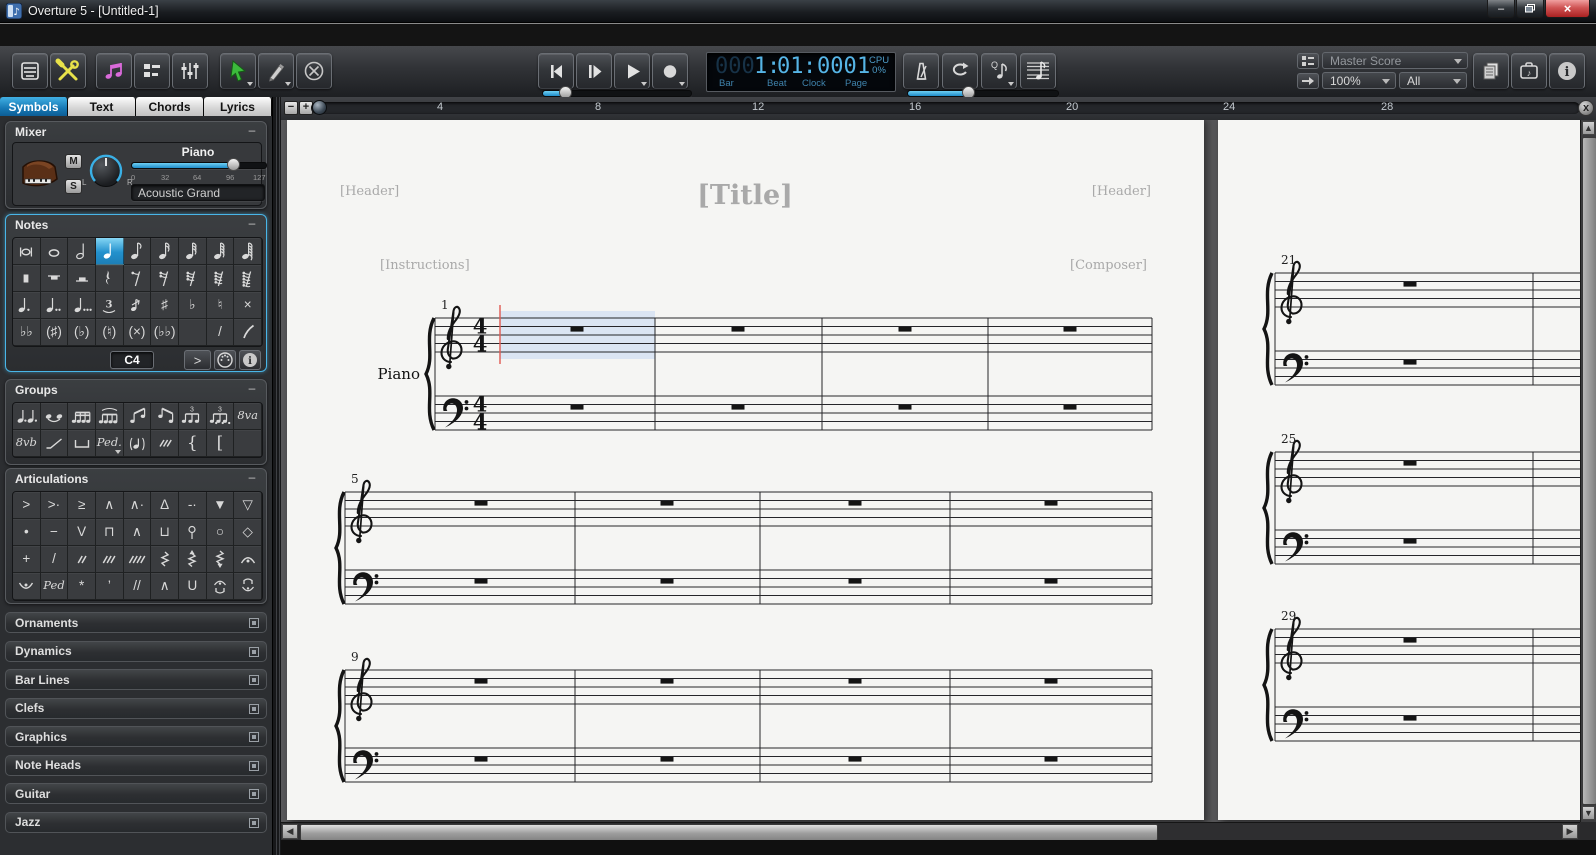 This screenshot has width=1596, height=855. Describe the element at coordinates (1567, 71) in the screenshot. I see `info-button: i` at that location.